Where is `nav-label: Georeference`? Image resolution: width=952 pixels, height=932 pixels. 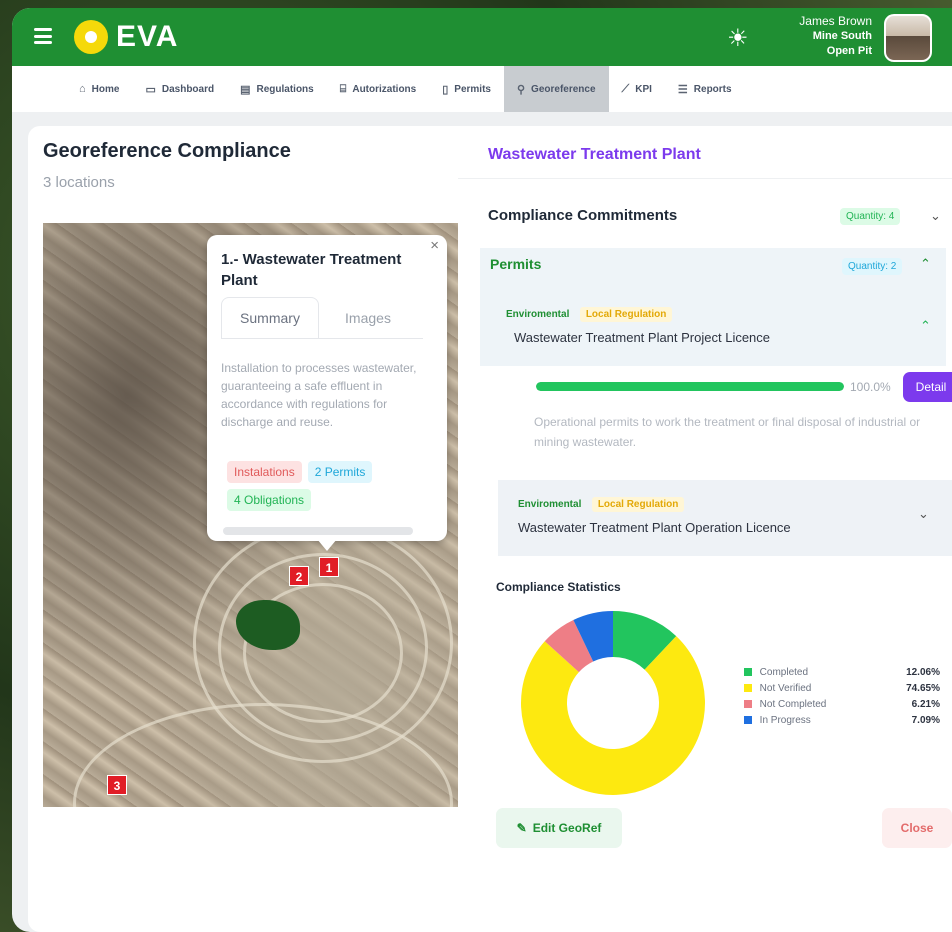
nav-label: Georeference is located at coordinates (563, 89).